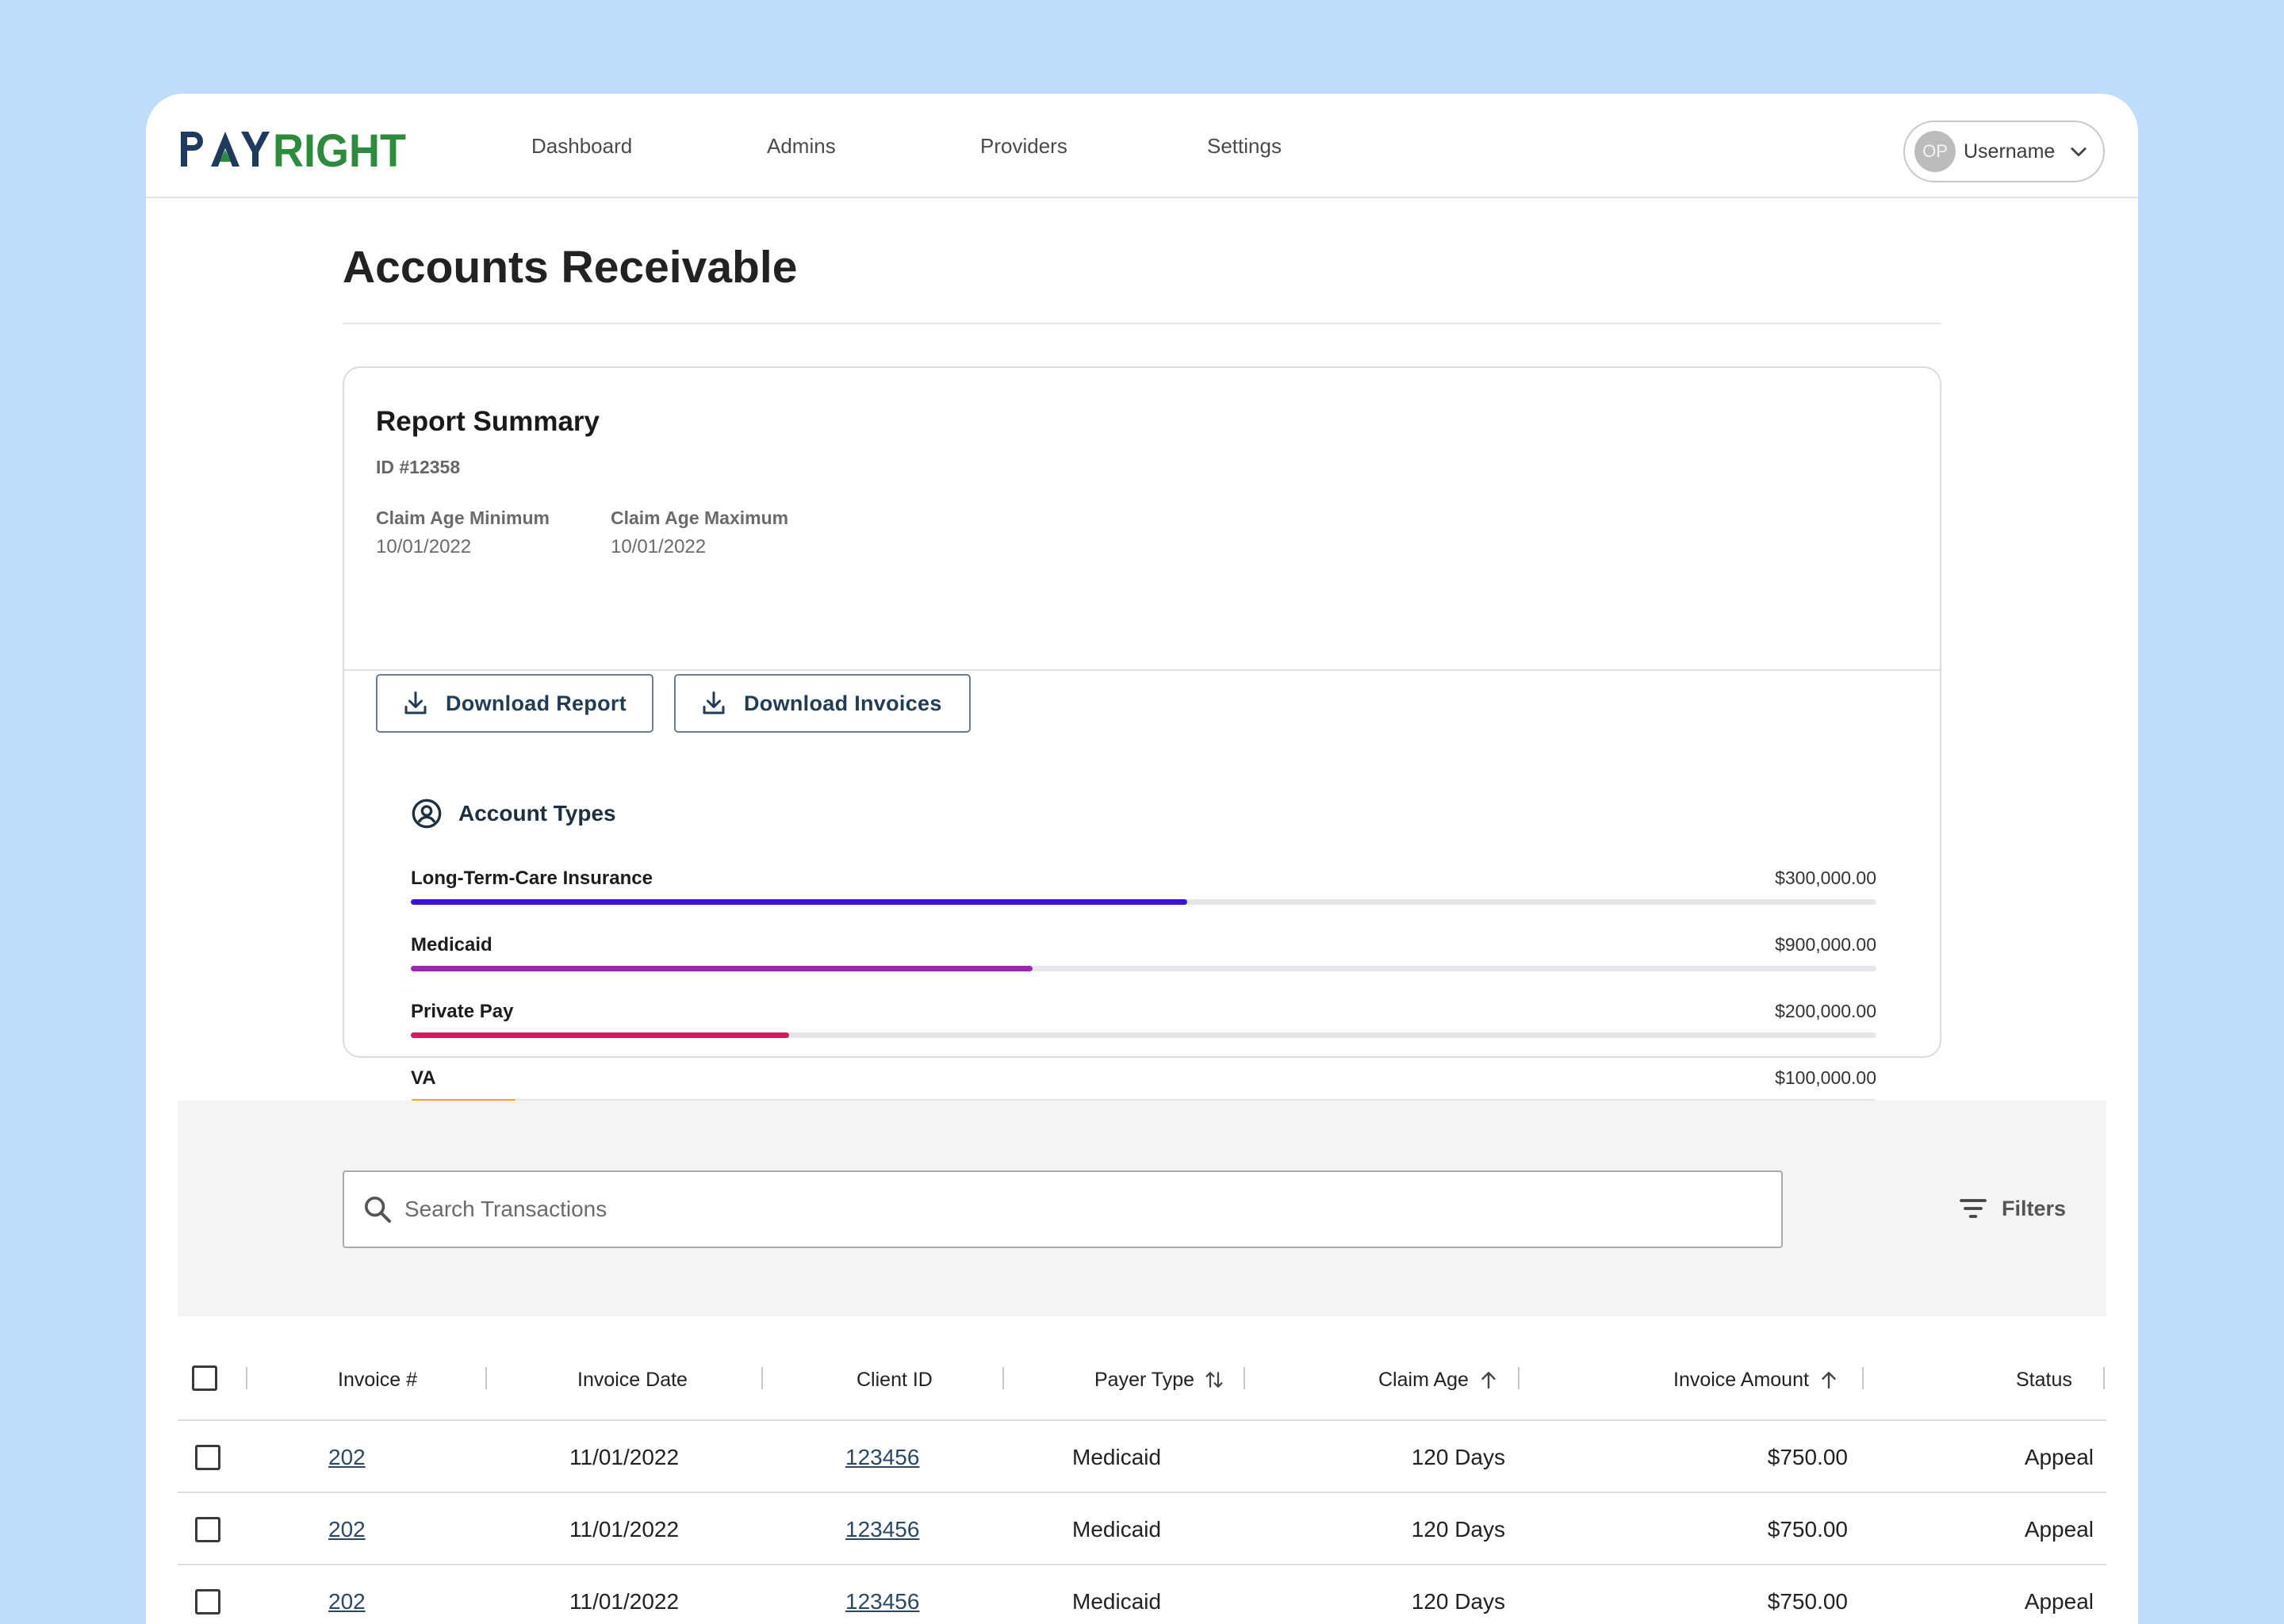  I want to click on account-type-row: Medicaid $900,000.00, so click(1143, 966).